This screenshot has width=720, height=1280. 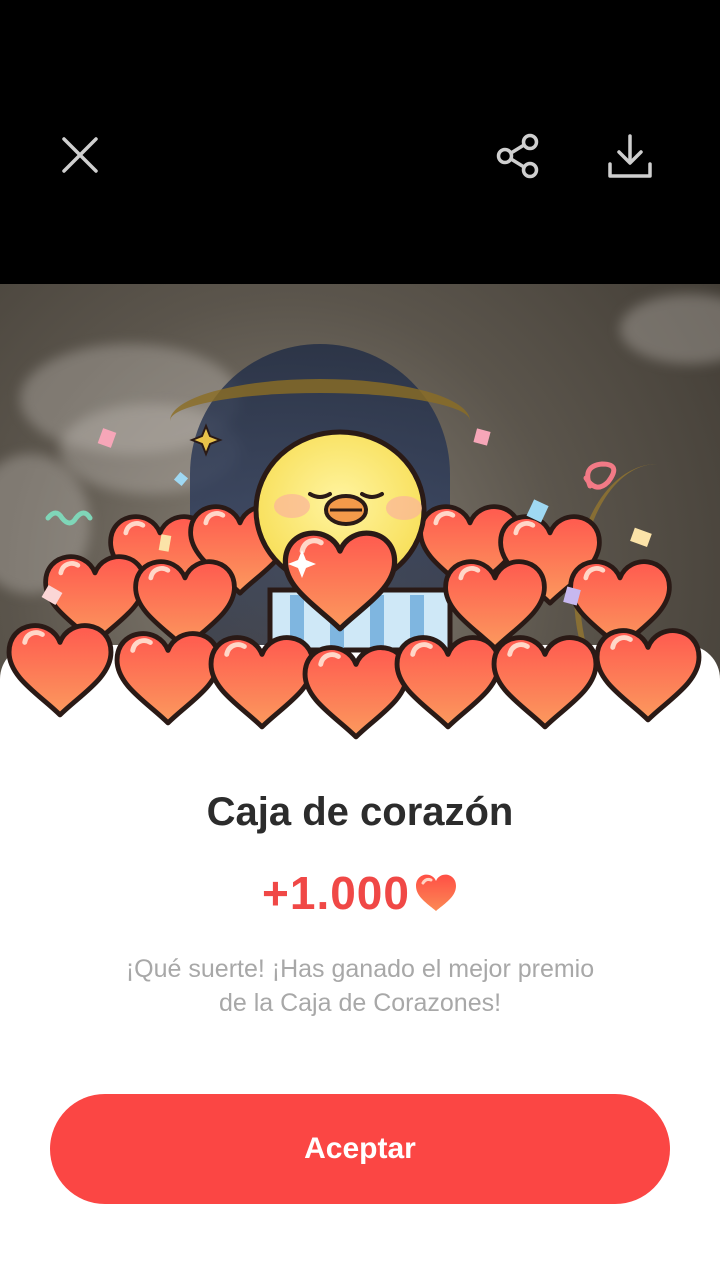 I want to click on download-icon, so click(x=630, y=156).